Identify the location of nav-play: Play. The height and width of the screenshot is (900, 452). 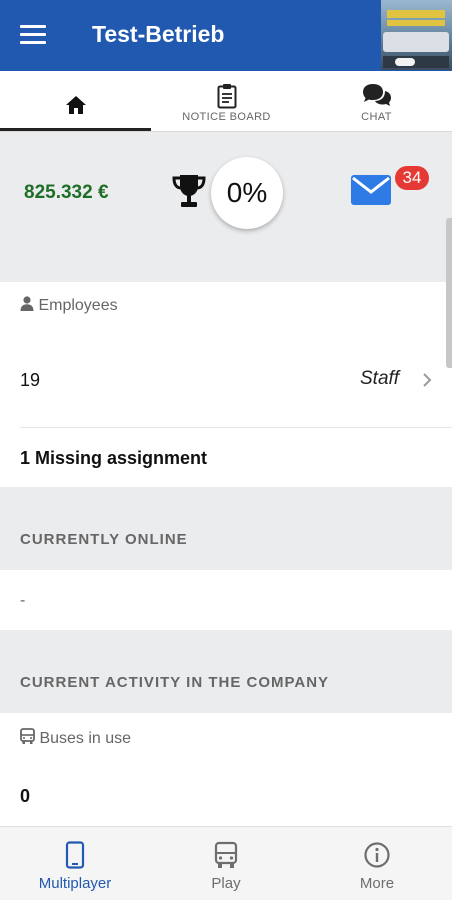
(226, 863).